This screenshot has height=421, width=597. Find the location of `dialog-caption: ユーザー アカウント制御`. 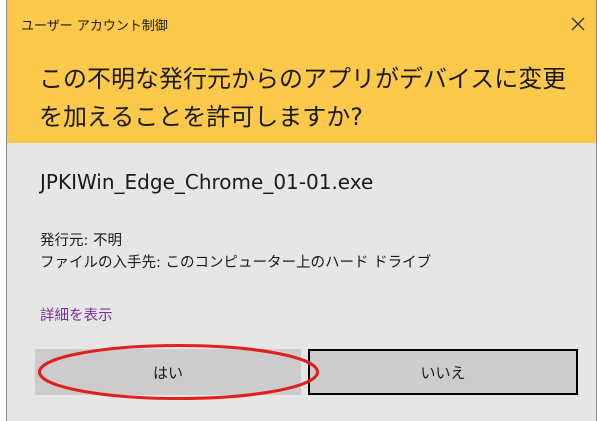

dialog-caption: ユーザー アカウント制御 is located at coordinates (94, 26).